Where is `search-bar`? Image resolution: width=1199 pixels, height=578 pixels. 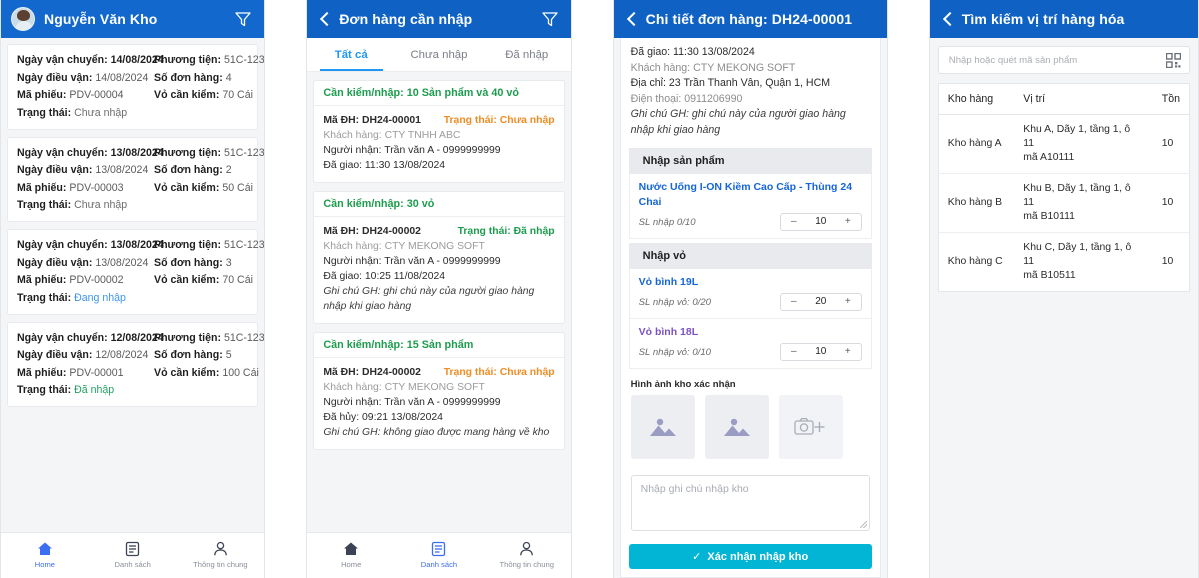 search-bar is located at coordinates (1063, 60).